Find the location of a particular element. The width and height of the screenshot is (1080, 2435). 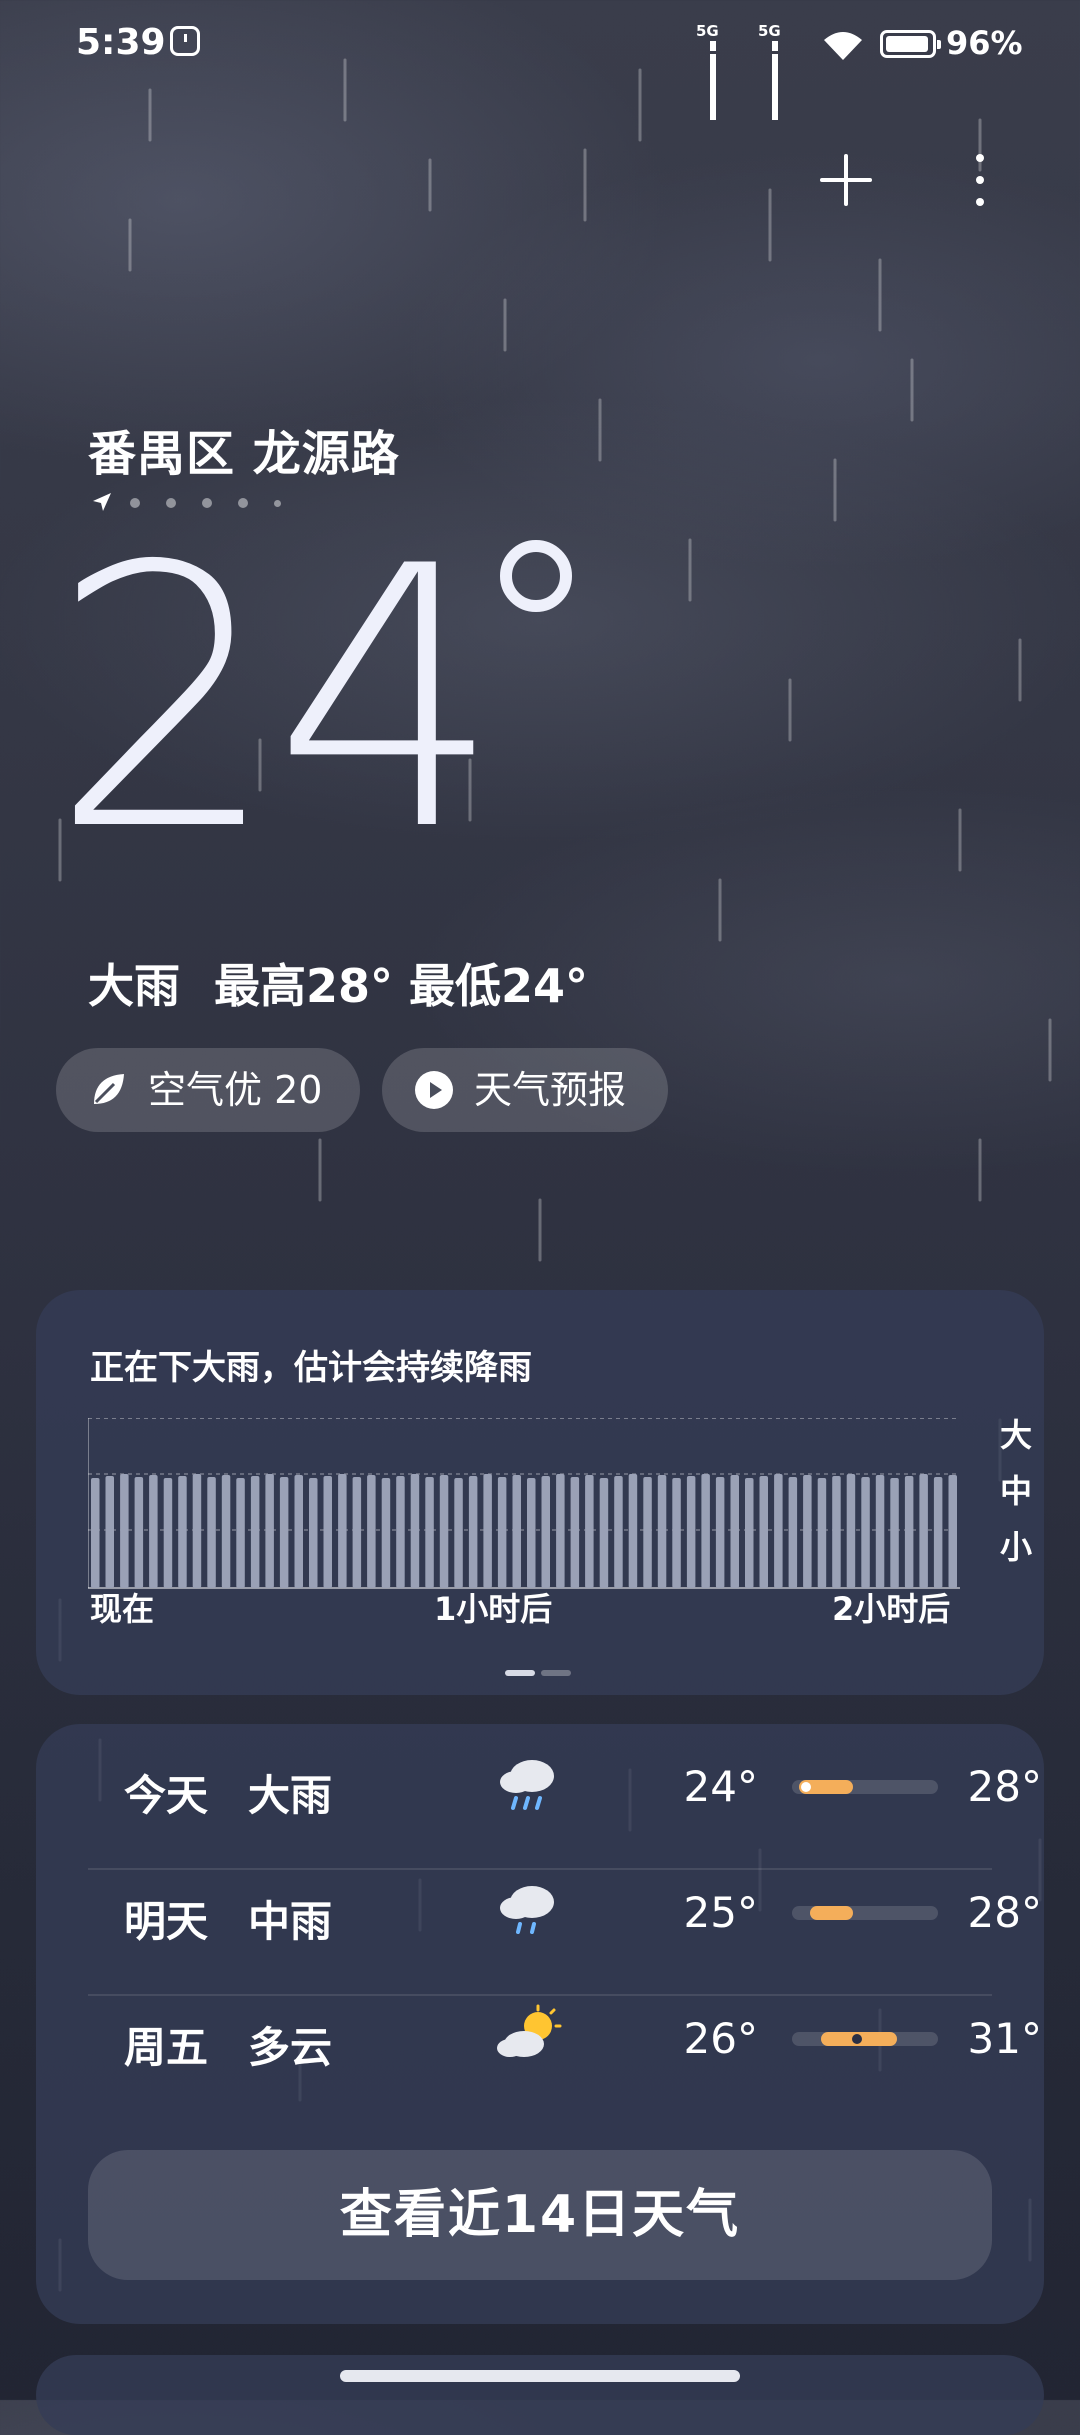

time-now: 现在 is located at coordinates (122, 1609).